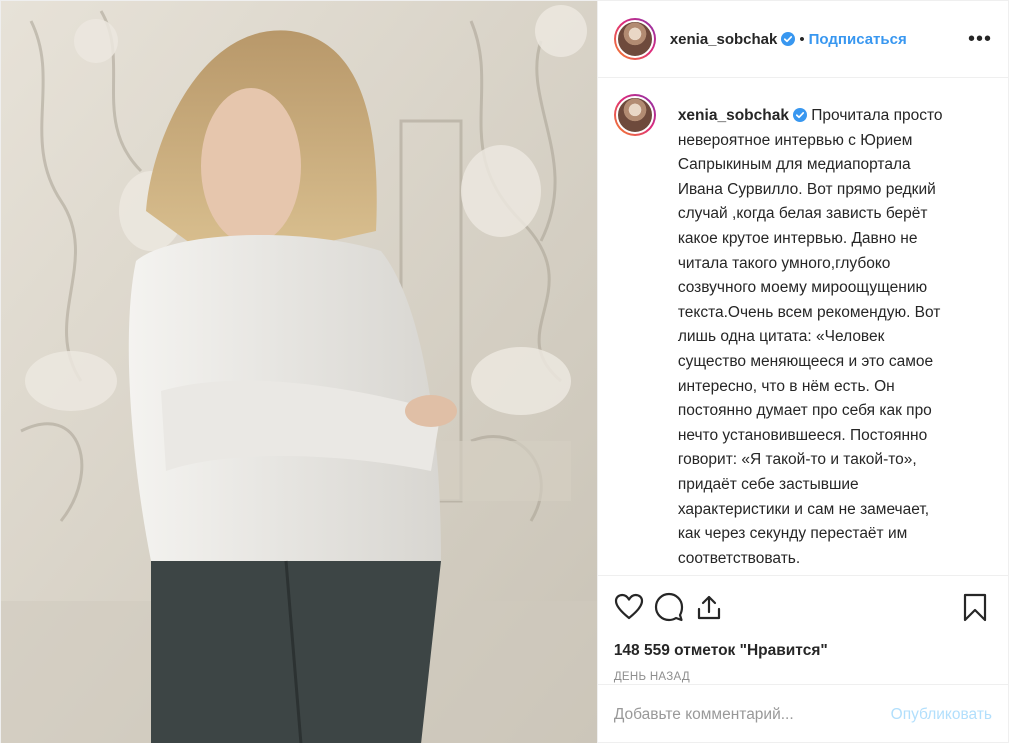 Image resolution: width=1009 pixels, height=743 pixels. Describe the element at coordinates (803, 608) in the screenshot. I see `action-bar` at that location.